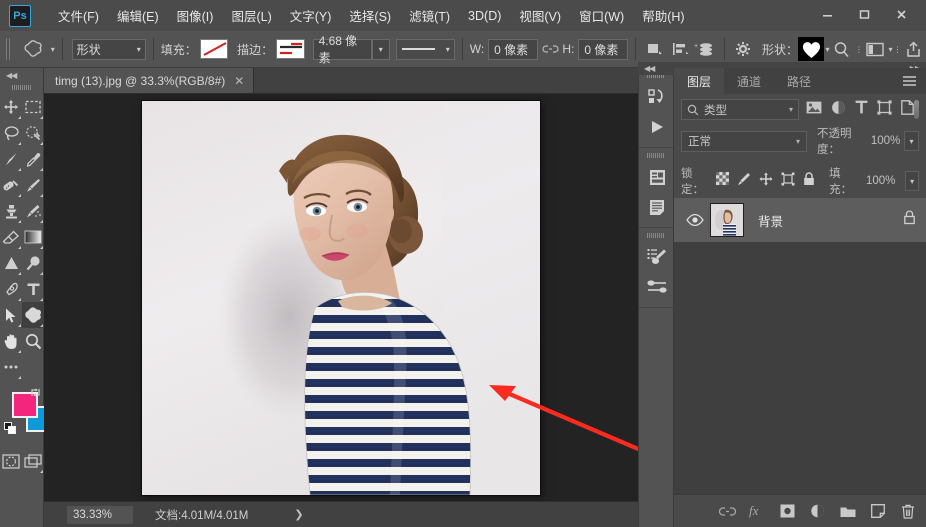 The width and height of the screenshot is (926, 527). I want to click on fill-input: 100%, so click(881, 181).